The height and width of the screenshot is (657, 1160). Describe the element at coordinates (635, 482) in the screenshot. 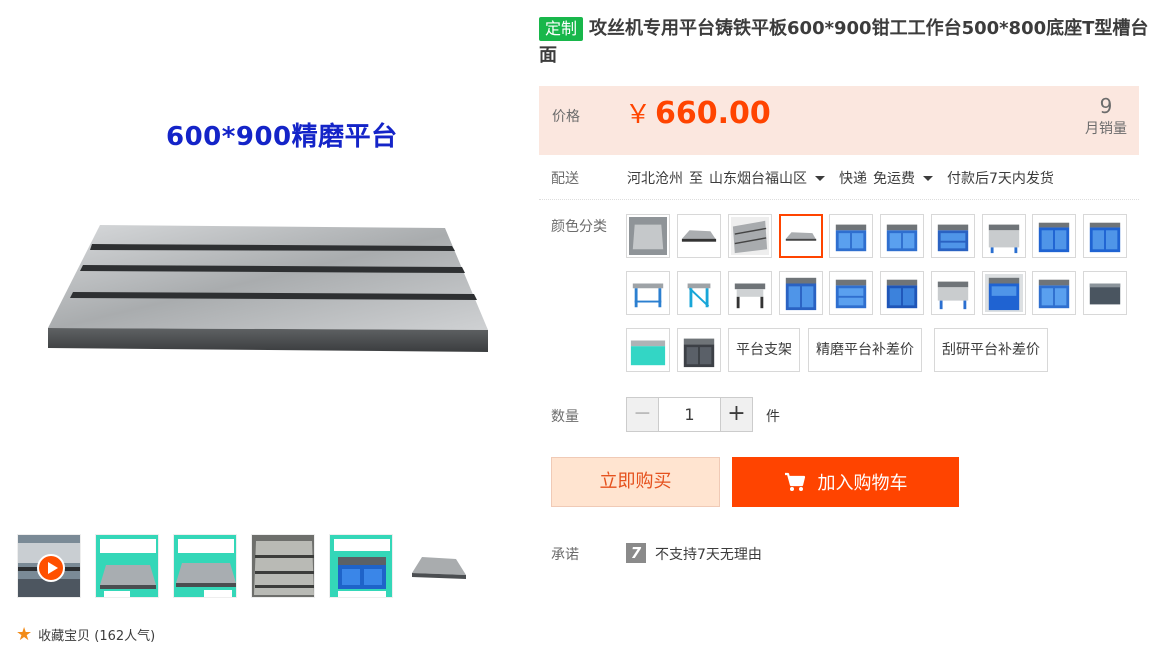

I see `buy-now-button: 立即购买` at that location.